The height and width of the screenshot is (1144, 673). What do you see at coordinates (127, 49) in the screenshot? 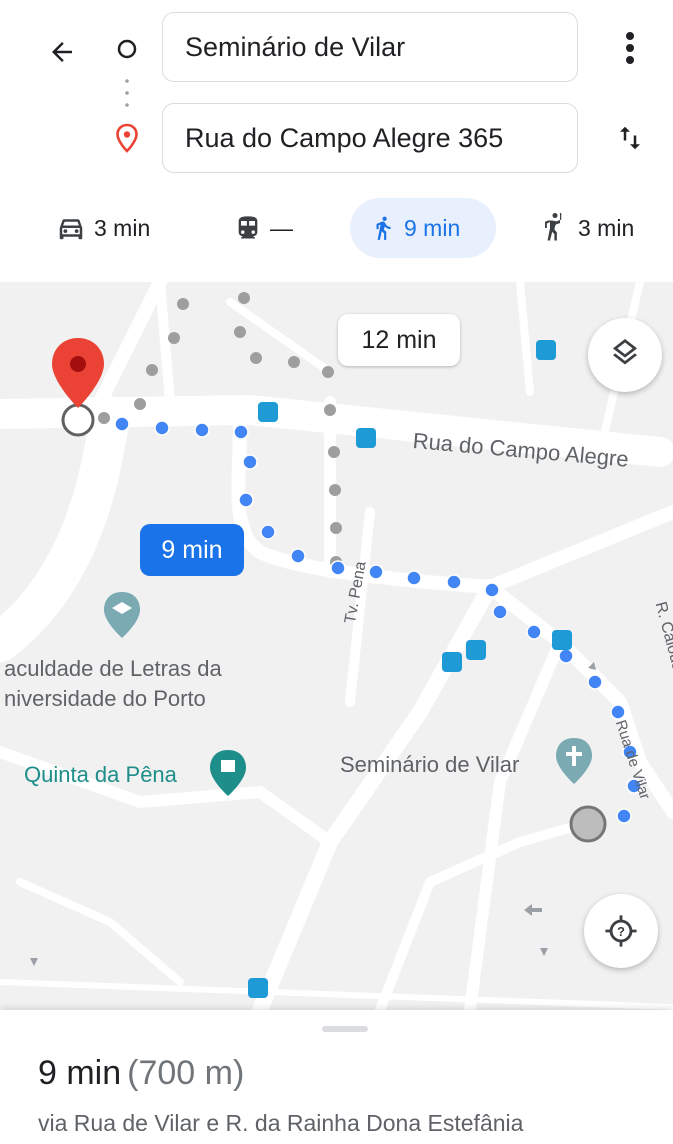
I see `origin-circle-icon` at bounding box center [127, 49].